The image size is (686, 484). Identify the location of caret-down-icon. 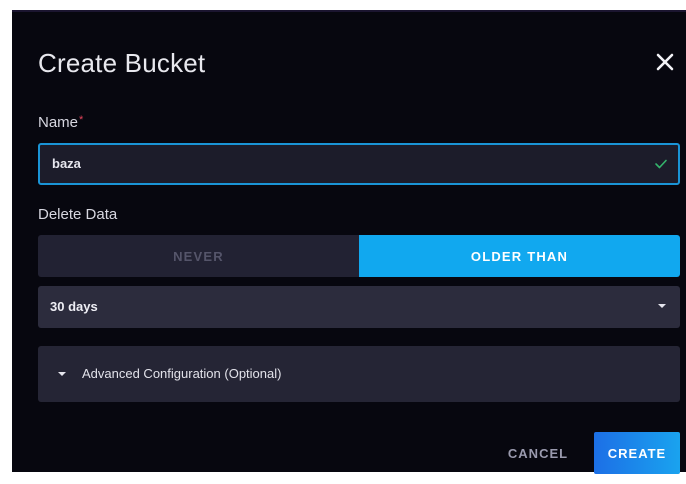
(662, 306).